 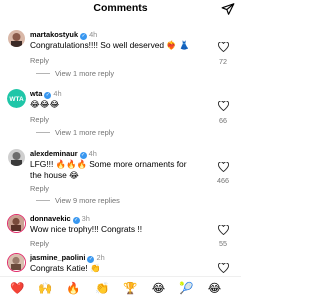 What do you see at coordinates (223, 61) in the screenshot?
I see `like-count: 72` at bounding box center [223, 61].